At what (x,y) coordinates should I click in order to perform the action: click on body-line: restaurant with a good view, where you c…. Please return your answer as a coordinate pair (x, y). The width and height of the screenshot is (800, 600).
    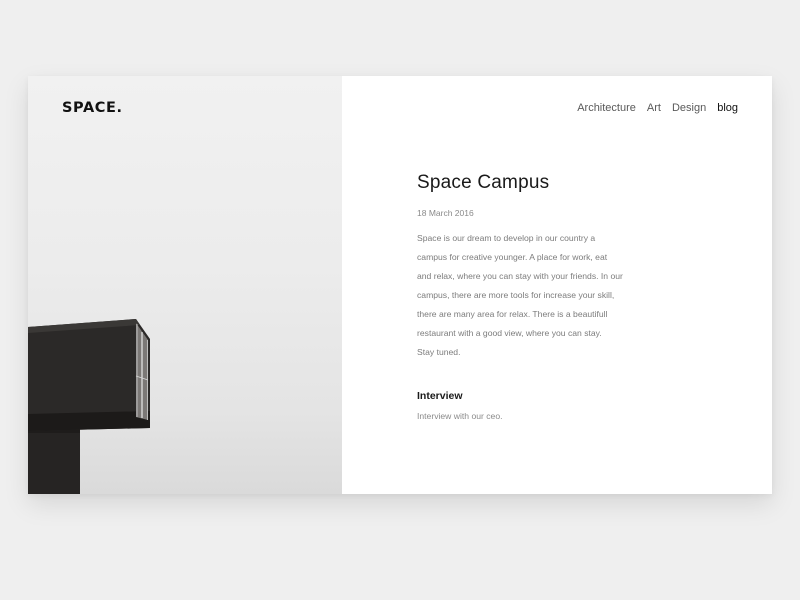
    Looking at the image, I should click on (509, 333).